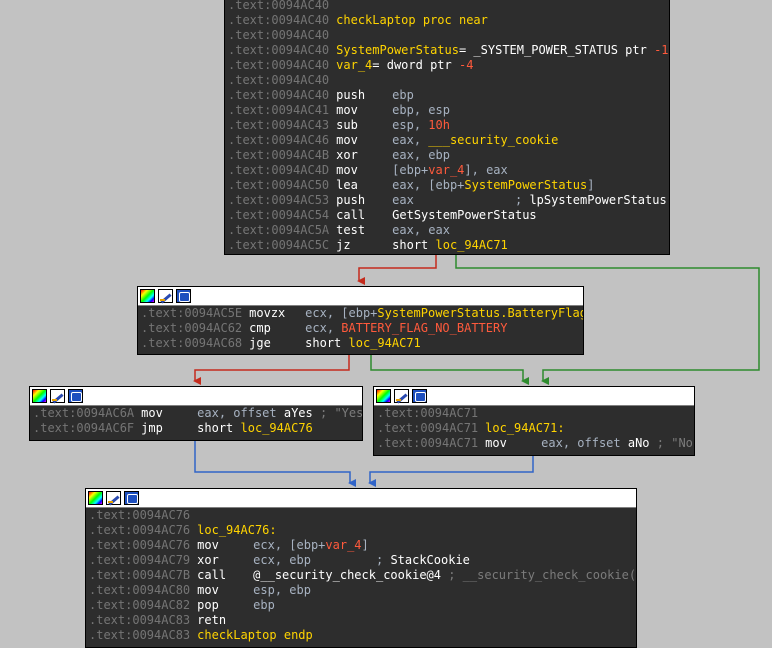 This screenshot has height=648, width=772. Describe the element at coordinates (140, 590) in the screenshot. I see `line-address: .text:0094AC80` at that location.